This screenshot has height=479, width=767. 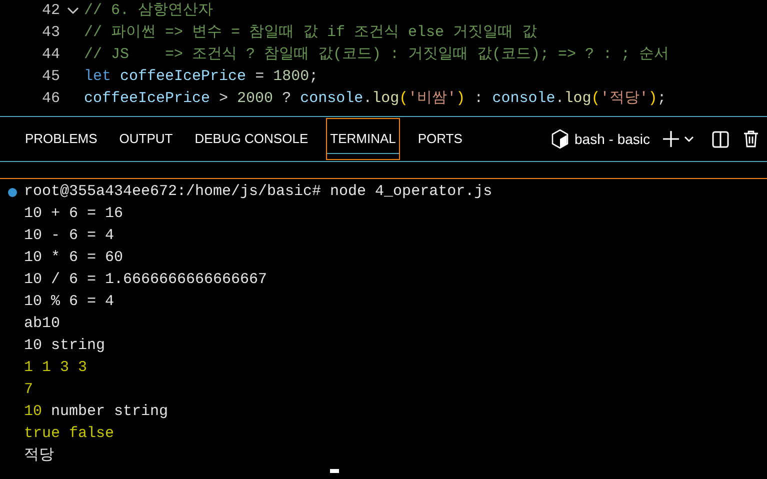 I want to click on terminal-prompt: root@355a434ee672:/home/js/basic# node 4_operator.js, so click(x=258, y=192).